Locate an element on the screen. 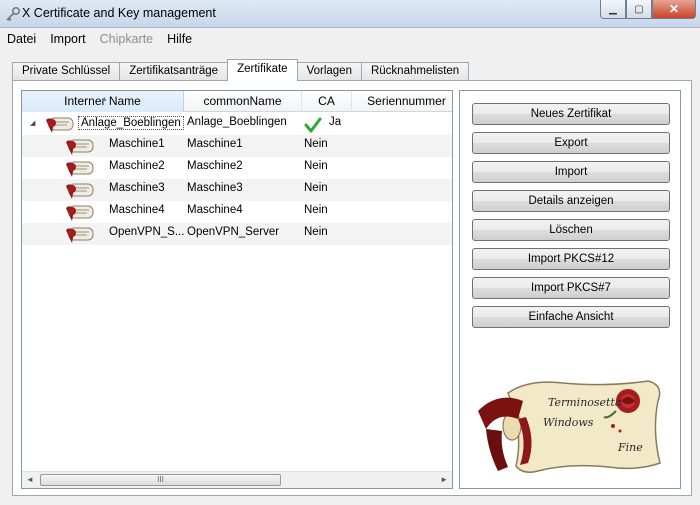 The height and width of the screenshot is (505, 700). cell-common-name: Anlage_Boeblingen is located at coordinates (237, 122).